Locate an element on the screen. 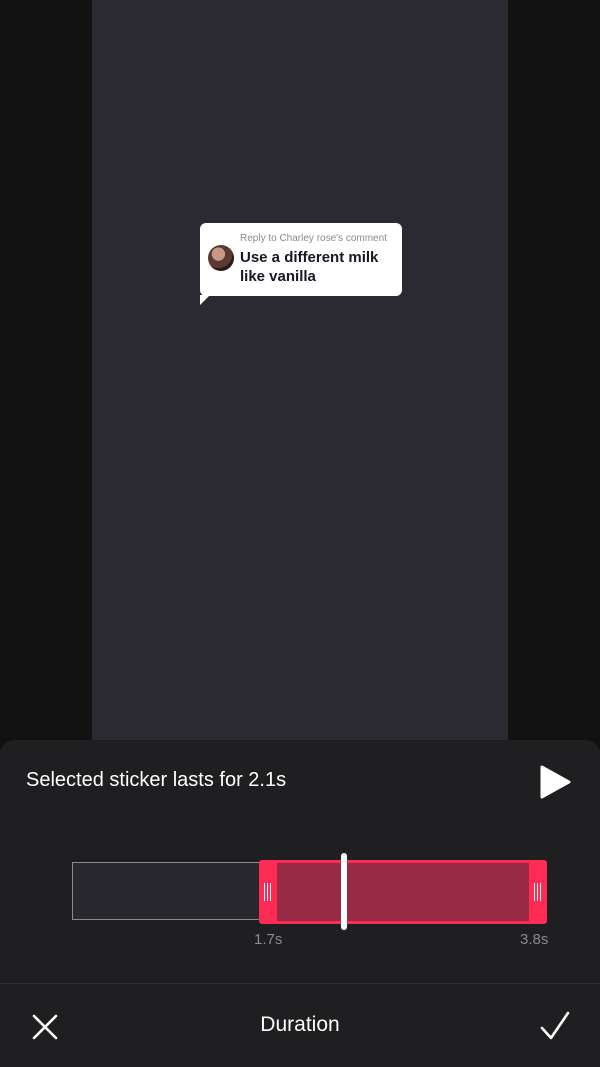 This screenshot has height=1067, width=600. play-icon is located at coordinates (555, 782).